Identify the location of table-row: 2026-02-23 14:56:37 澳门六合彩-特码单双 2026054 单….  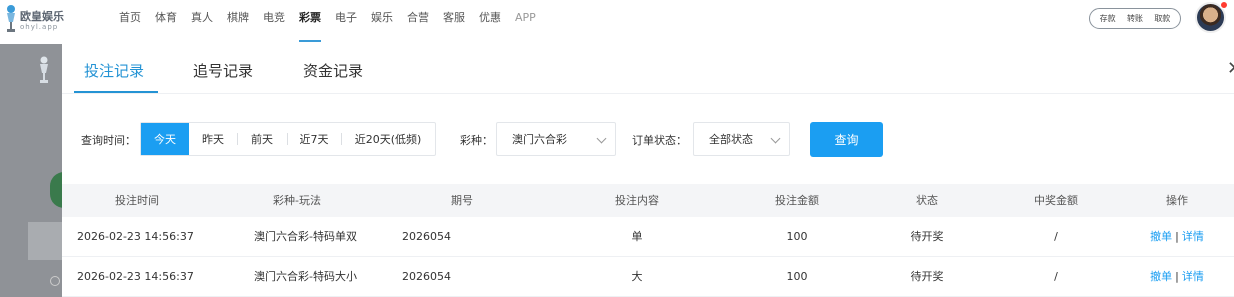
(648, 237).